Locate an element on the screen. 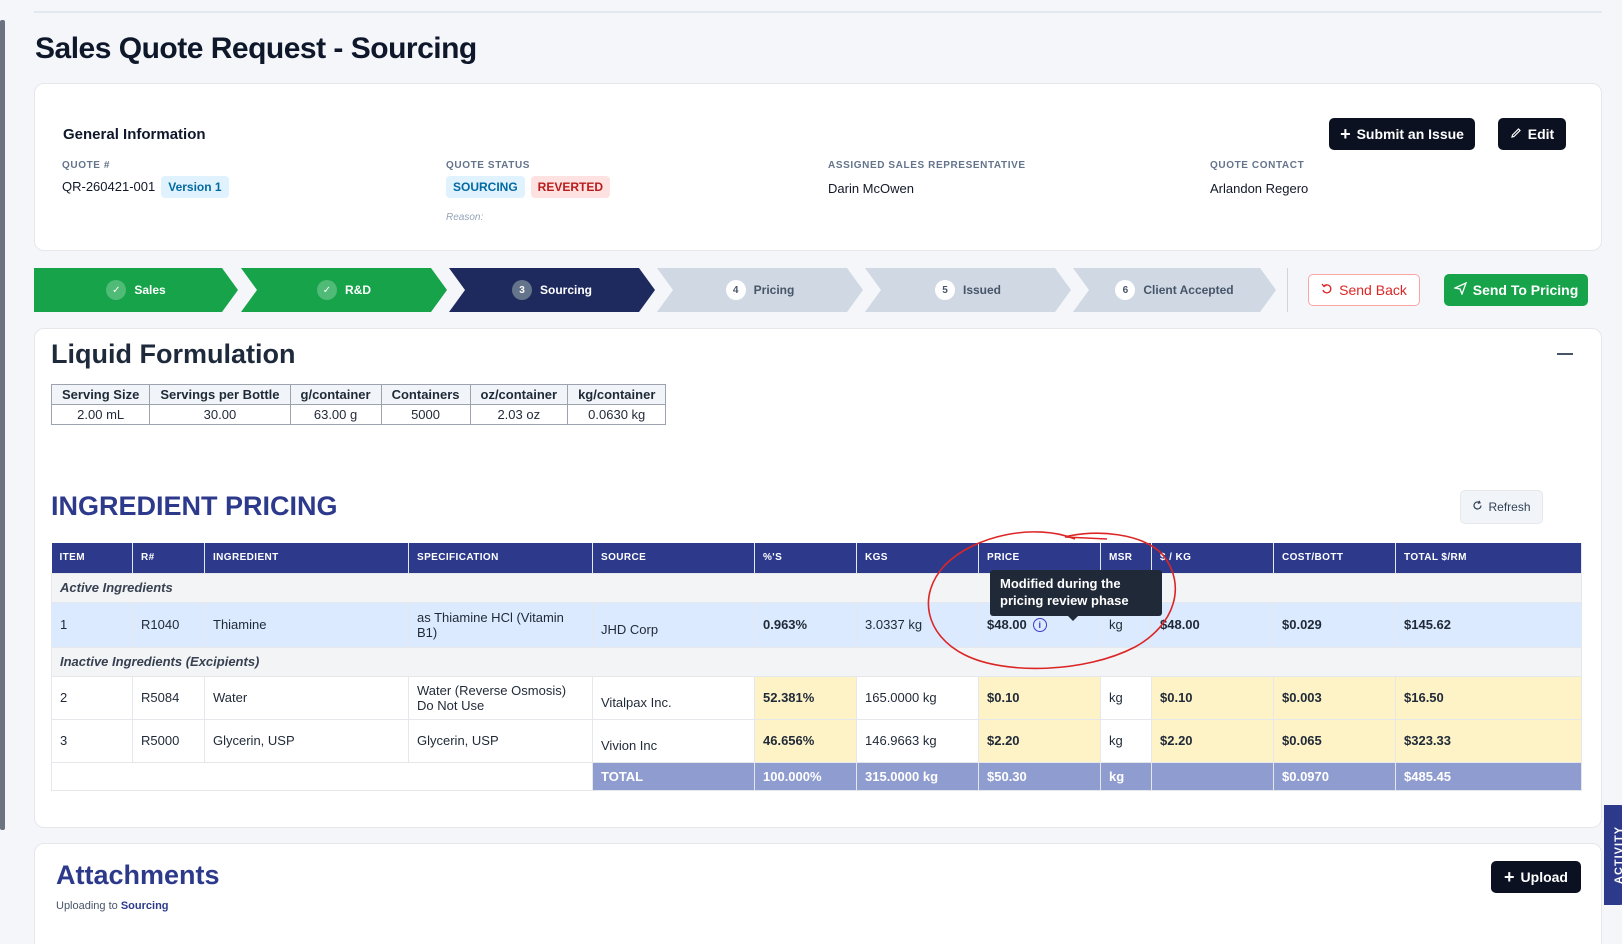 The height and width of the screenshot is (944, 1622). step-sourcing: 3 Sourcing is located at coordinates (552, 290).